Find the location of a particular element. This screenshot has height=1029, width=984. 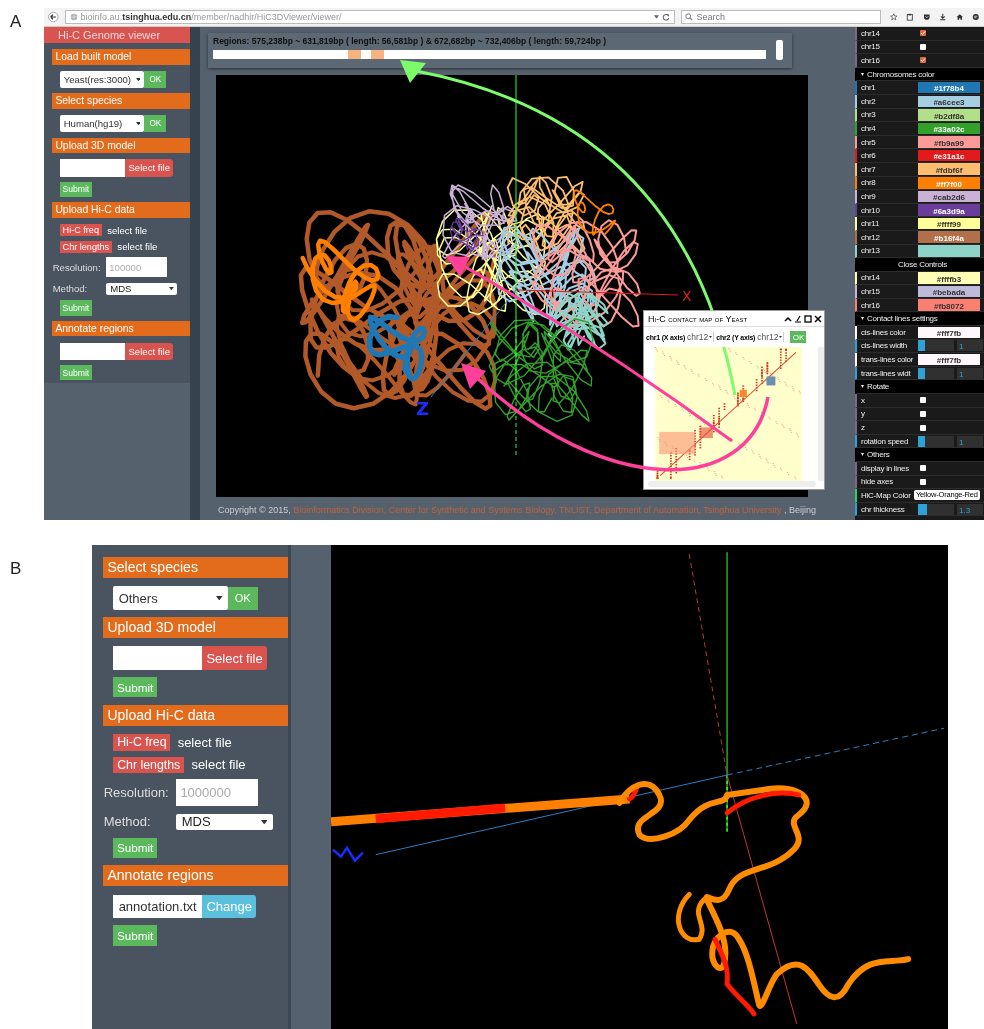

slider-value: 1.3 is located at coordinates (970, 509).